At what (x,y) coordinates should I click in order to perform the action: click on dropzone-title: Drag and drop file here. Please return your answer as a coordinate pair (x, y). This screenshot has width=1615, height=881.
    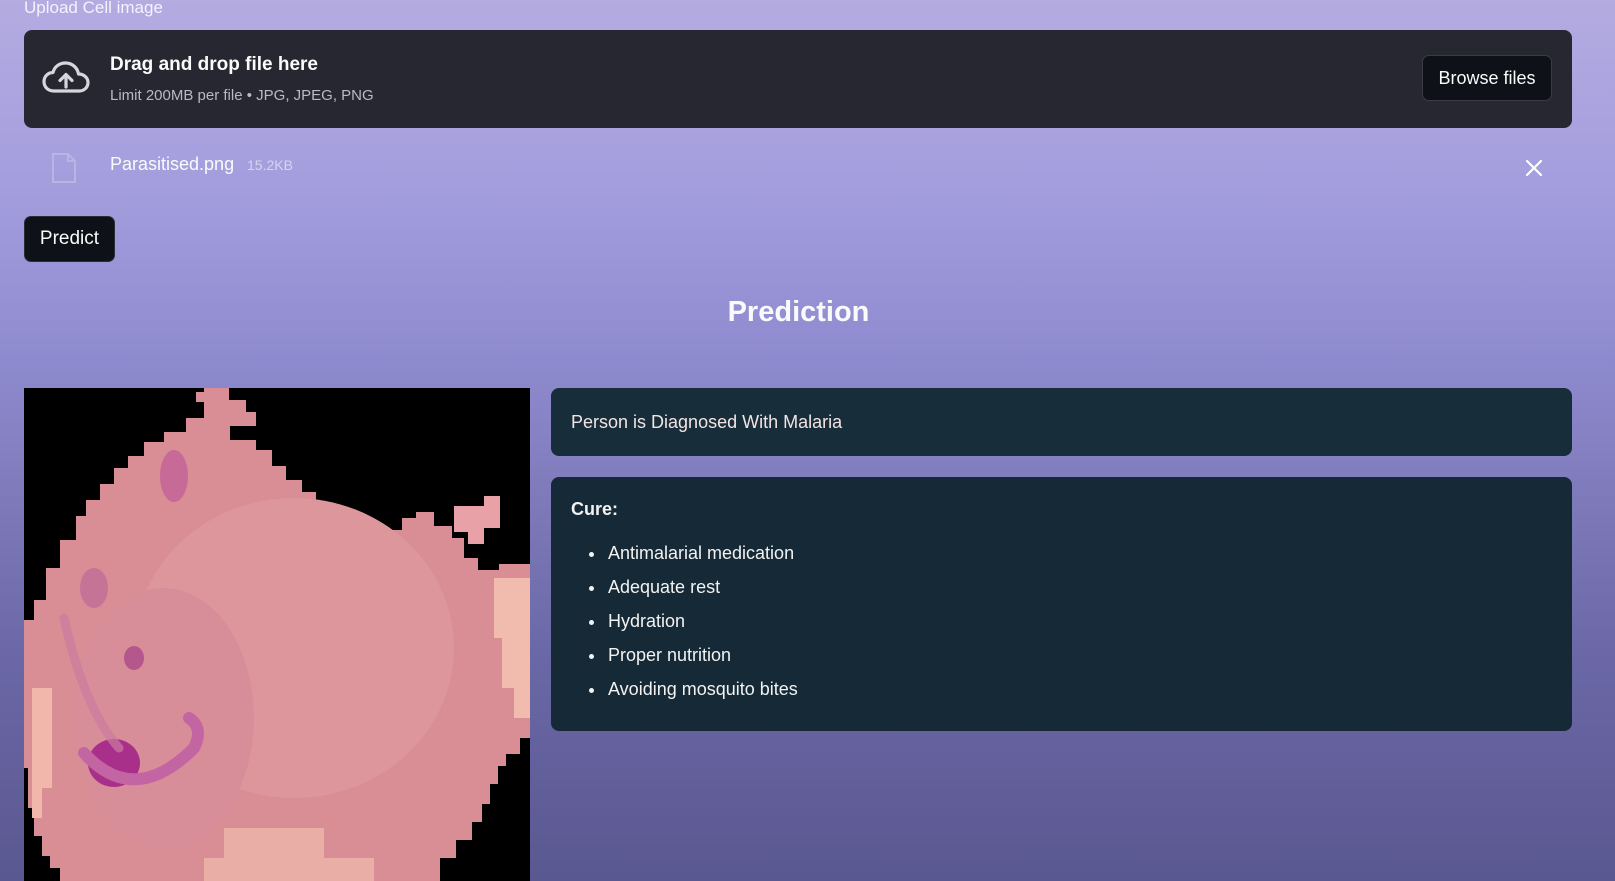
    Looking at the image, I should click on (214, 64).